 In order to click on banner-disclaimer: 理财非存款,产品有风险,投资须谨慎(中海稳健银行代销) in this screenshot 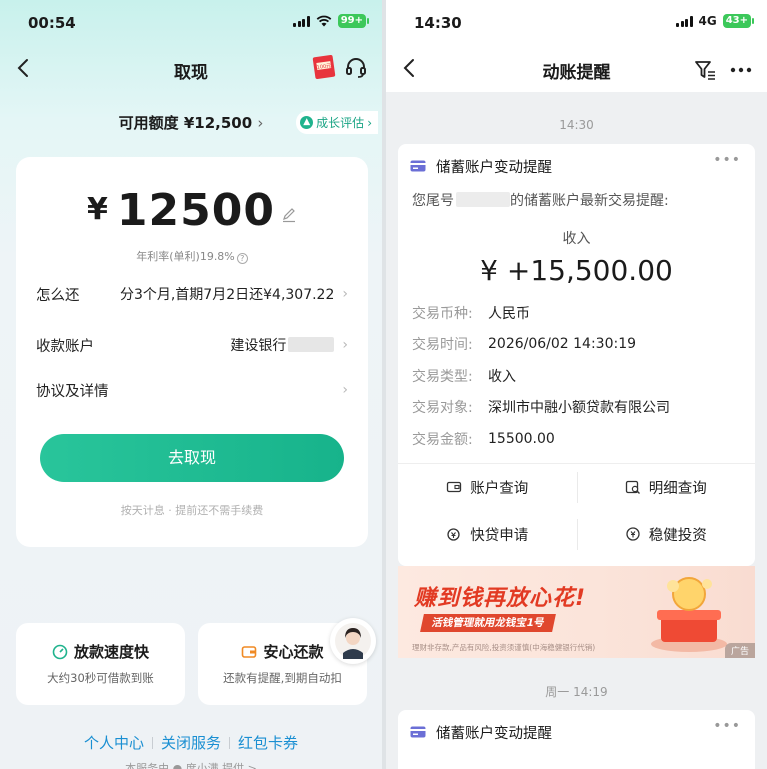, I will do `click(504, 647)`.